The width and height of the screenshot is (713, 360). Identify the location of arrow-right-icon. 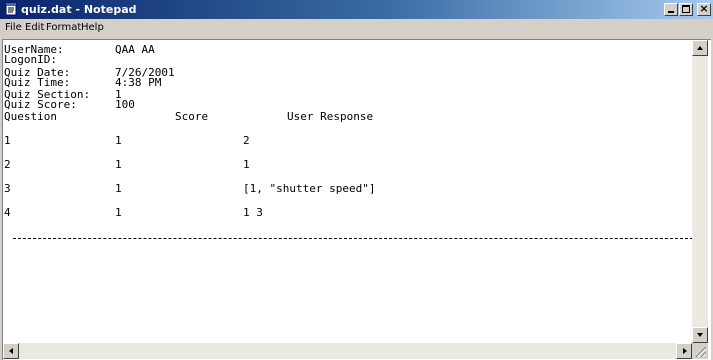
(685, 351).